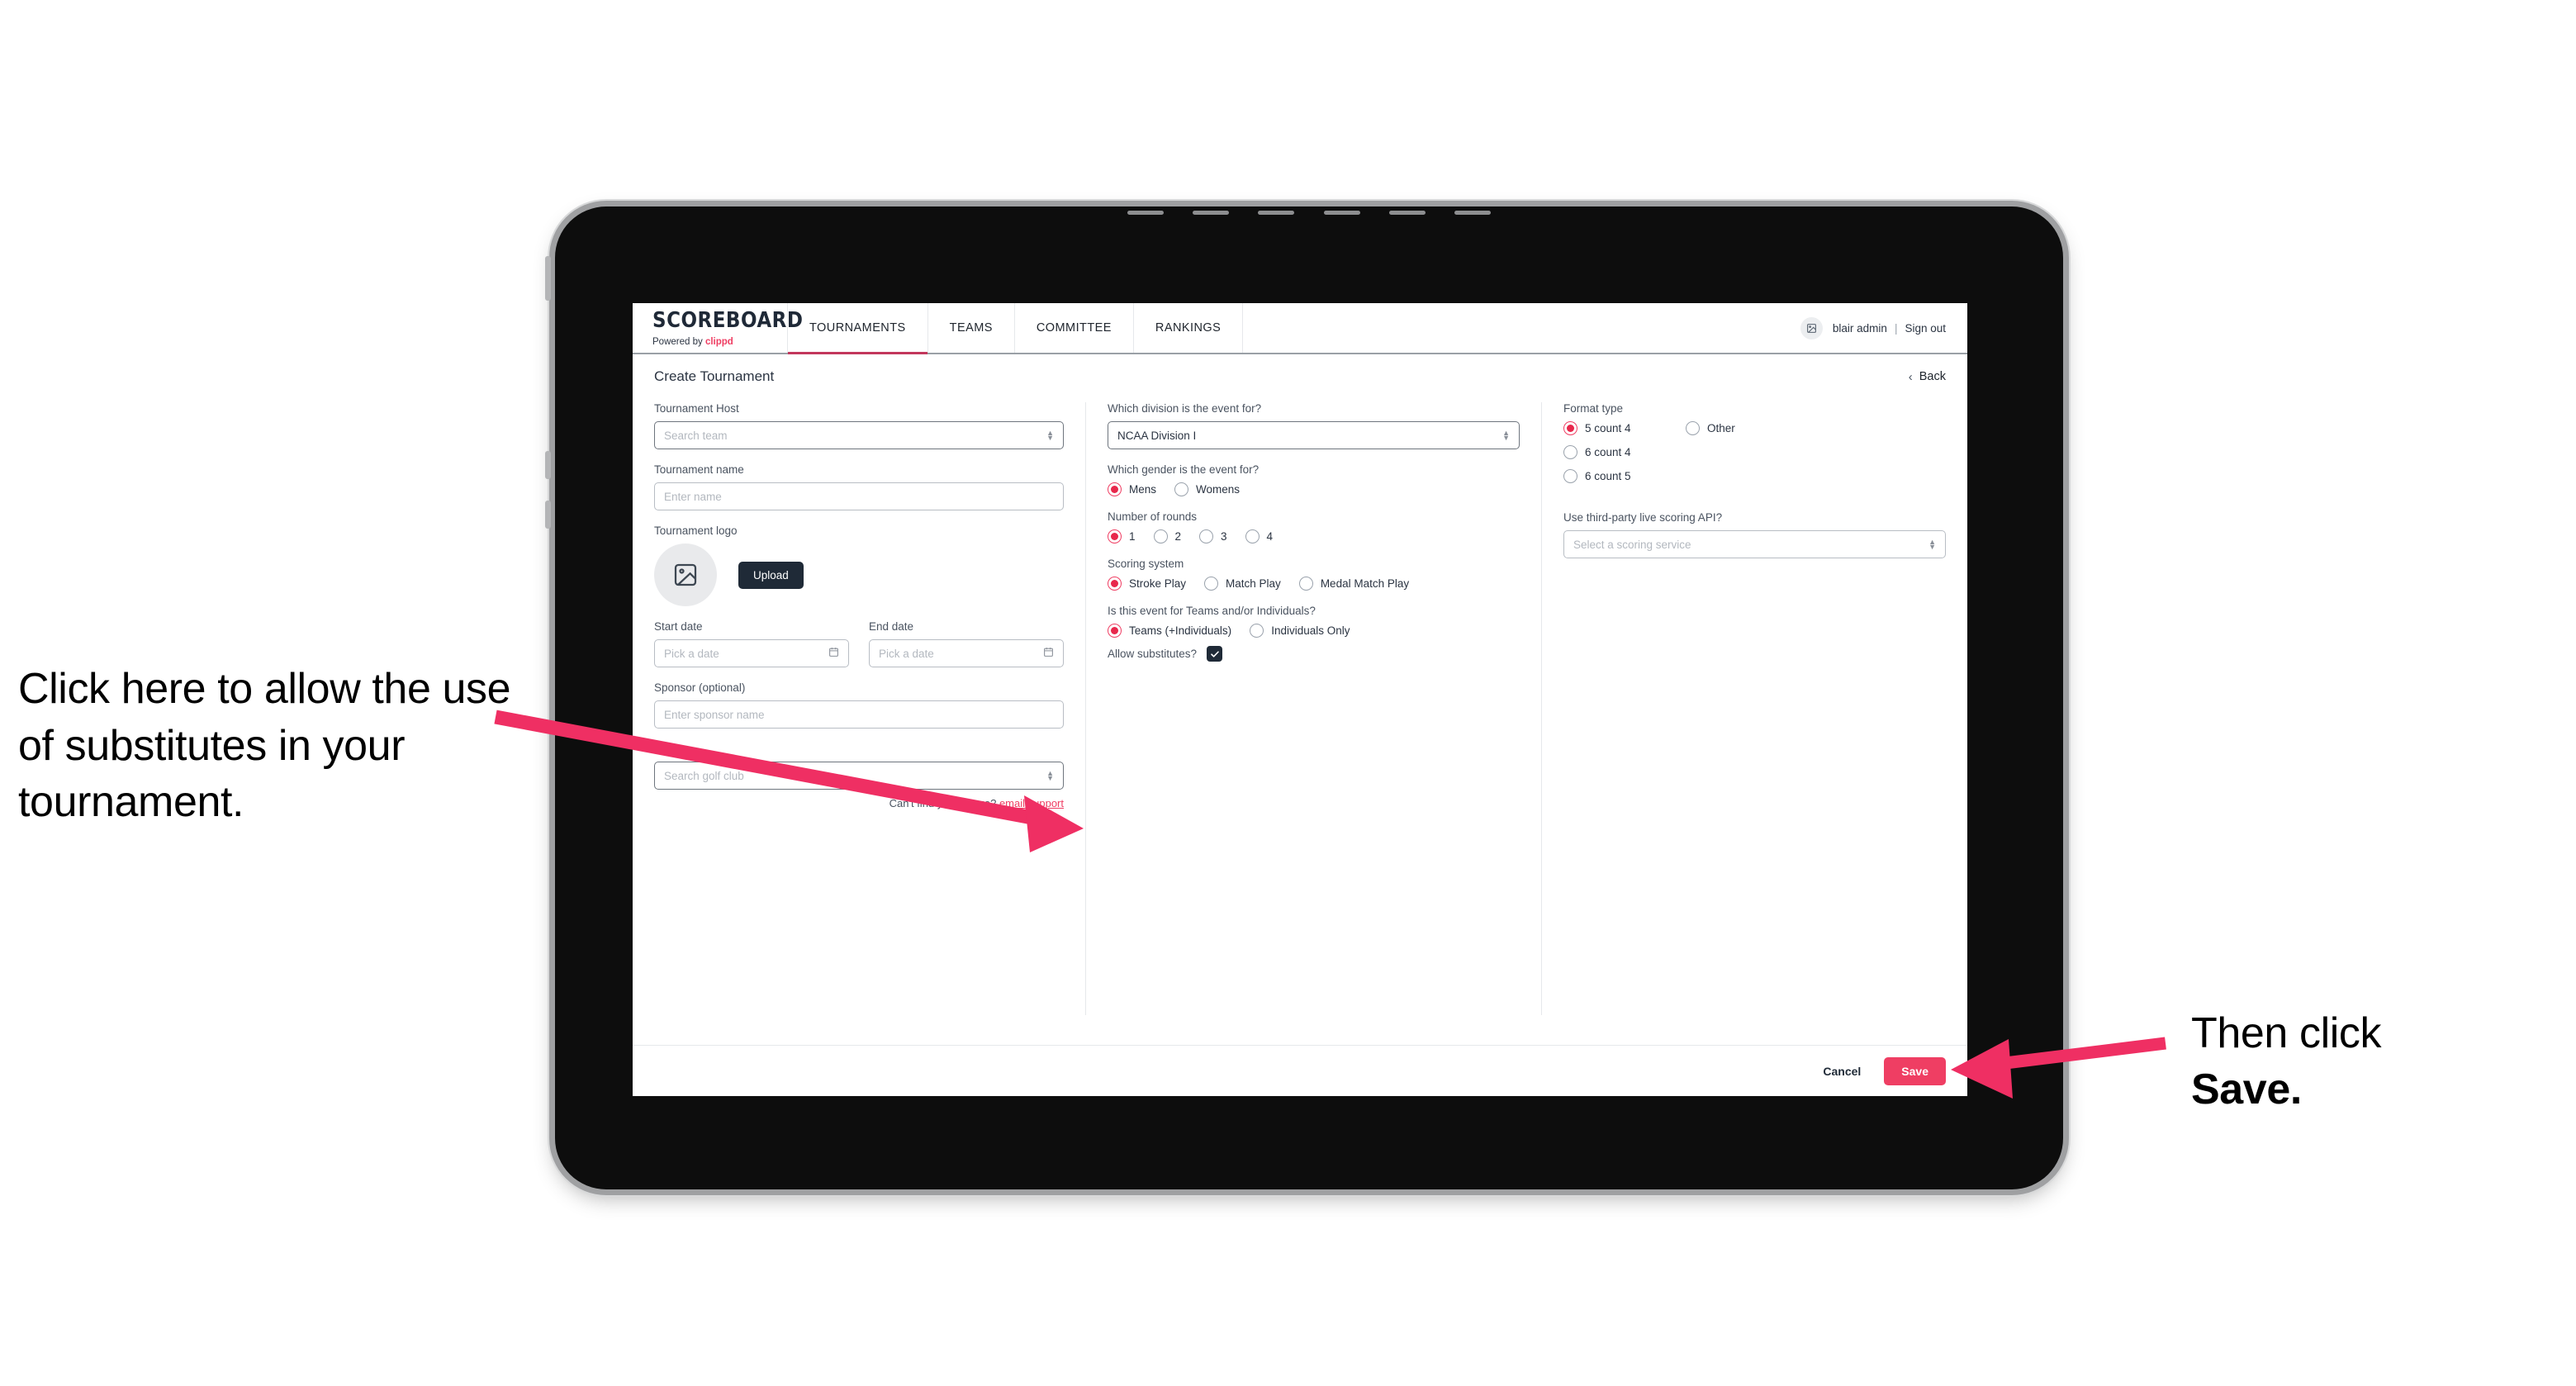 The image size is (2576, 1386). Describe the element at coordinates (685, 574) in the screenshot. I see `logo-preview` at that location.